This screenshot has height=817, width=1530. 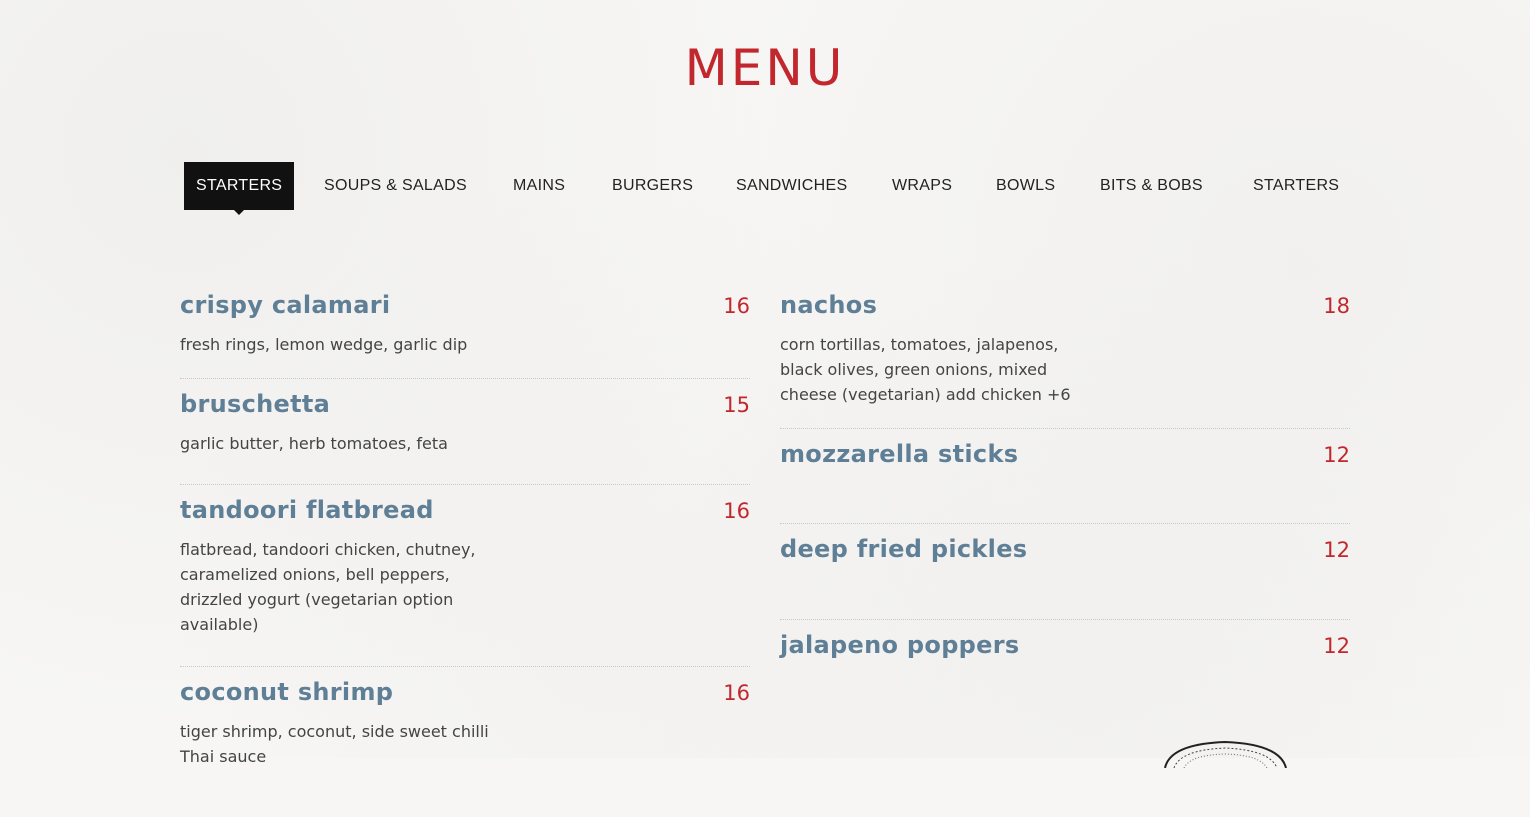 What do you see at coordinates (922, 186) in the screenshot?
I see `tab-wraps: WRAPS` at bounding box center [922, 186].